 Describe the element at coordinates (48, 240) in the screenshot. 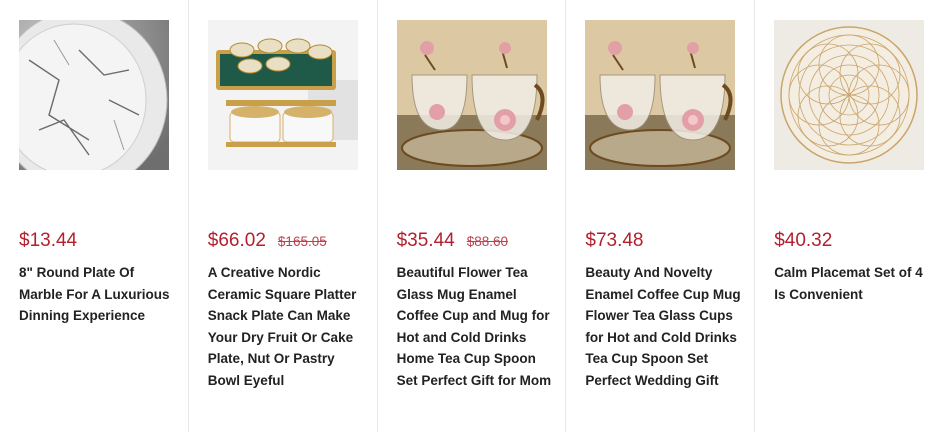

I see `product-price: $13.44` at that location.